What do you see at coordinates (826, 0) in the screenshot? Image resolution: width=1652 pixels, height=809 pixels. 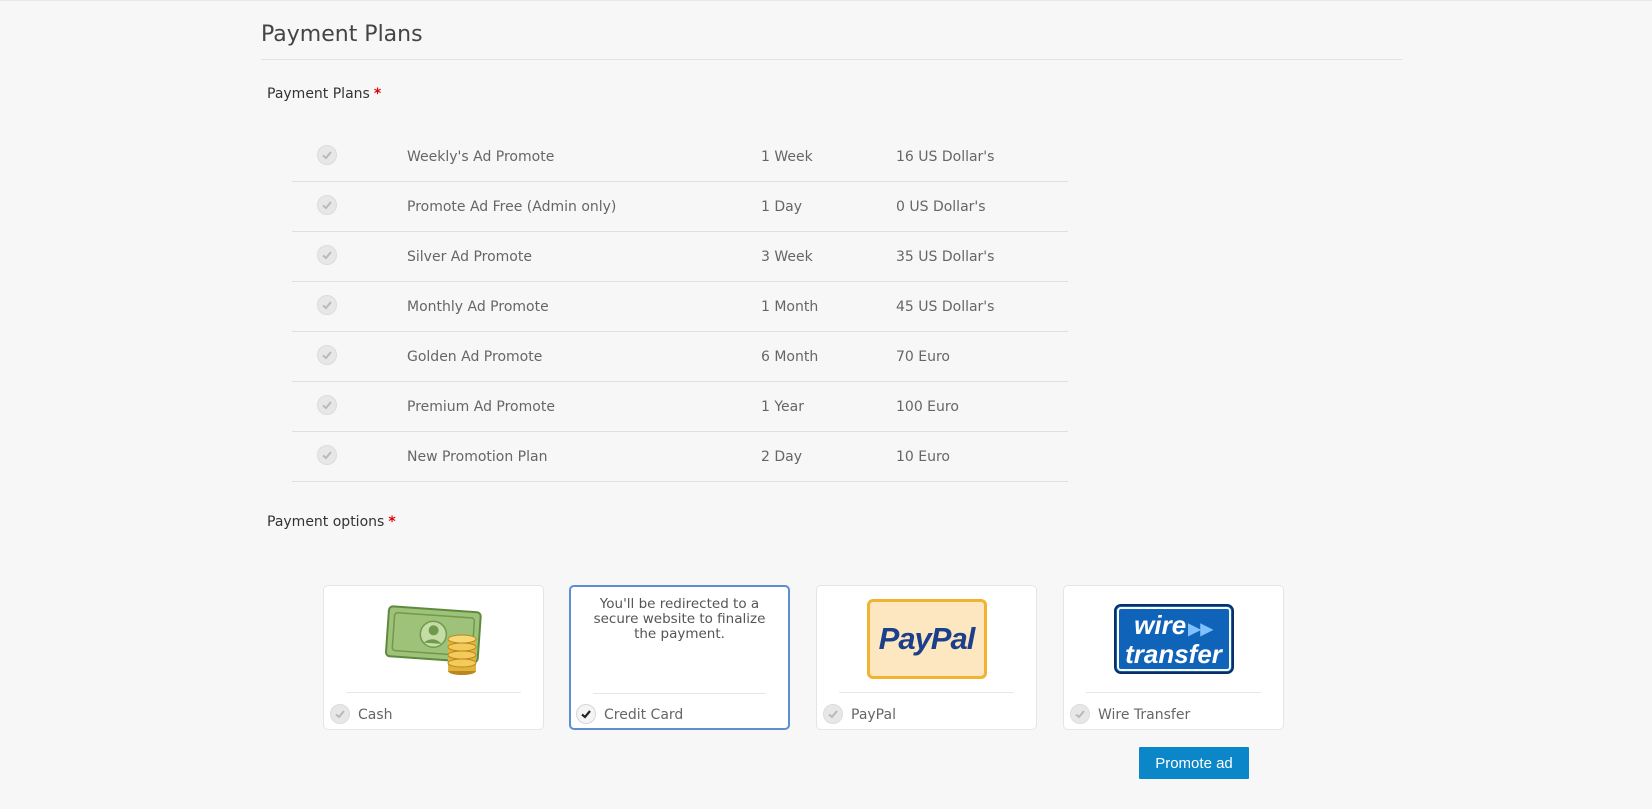 I see `top-divider` at bounding box center [826, 0].